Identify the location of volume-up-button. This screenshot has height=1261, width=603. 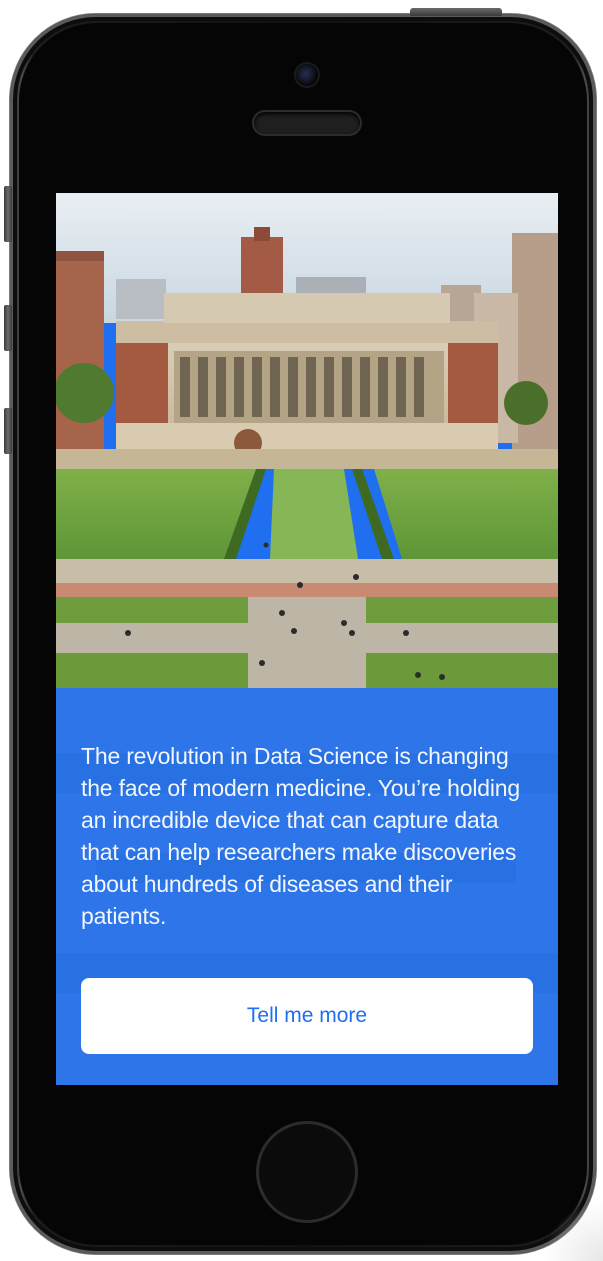
(8, 328).